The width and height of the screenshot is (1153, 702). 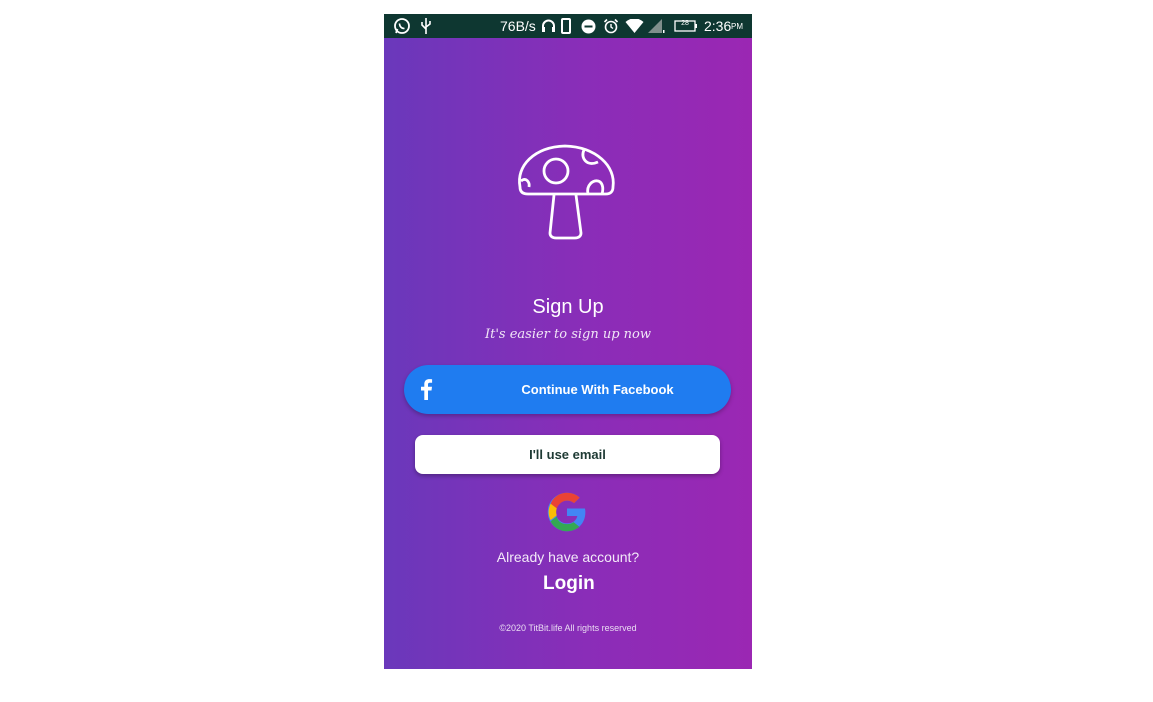 I want to click on copyright-text: ©2020 TitBit.life All rights reserved, so click(x=568, y=628).